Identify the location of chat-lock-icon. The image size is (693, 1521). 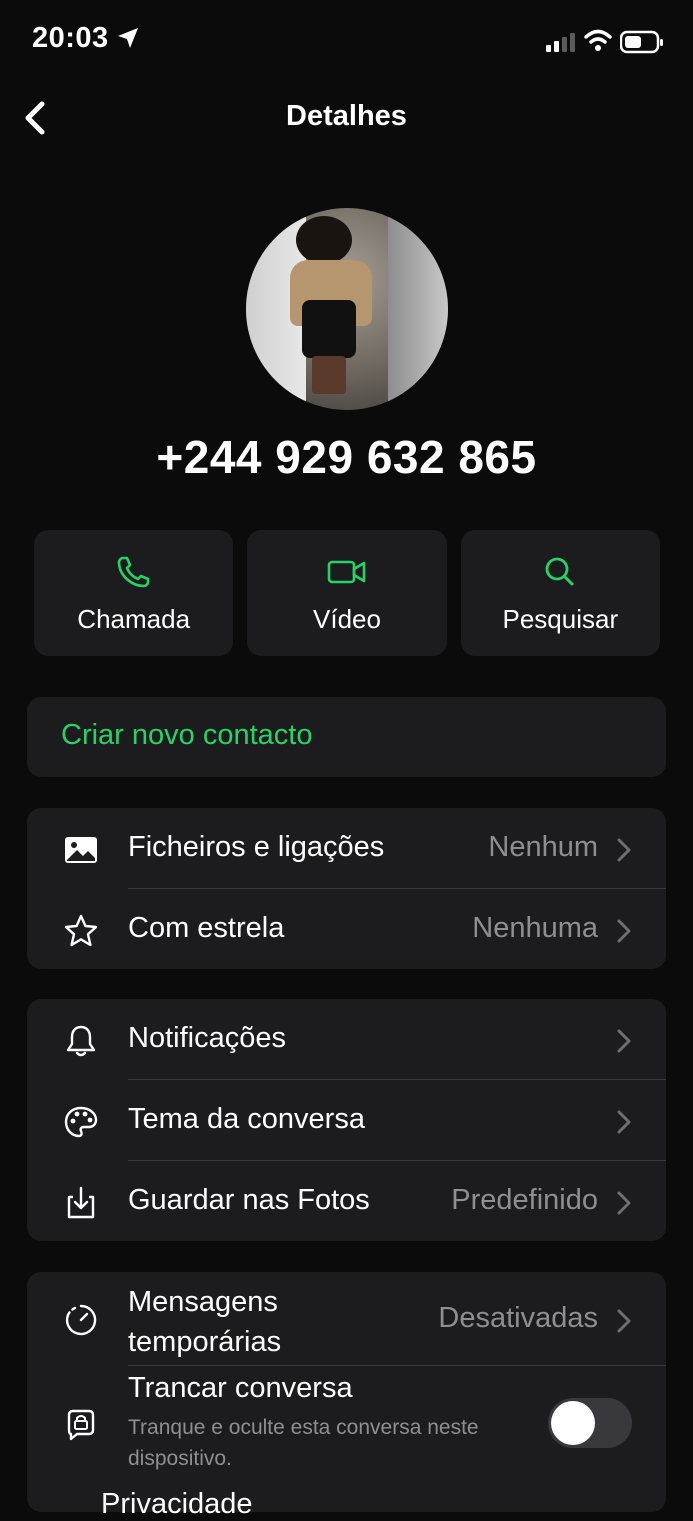
(81, 1425).